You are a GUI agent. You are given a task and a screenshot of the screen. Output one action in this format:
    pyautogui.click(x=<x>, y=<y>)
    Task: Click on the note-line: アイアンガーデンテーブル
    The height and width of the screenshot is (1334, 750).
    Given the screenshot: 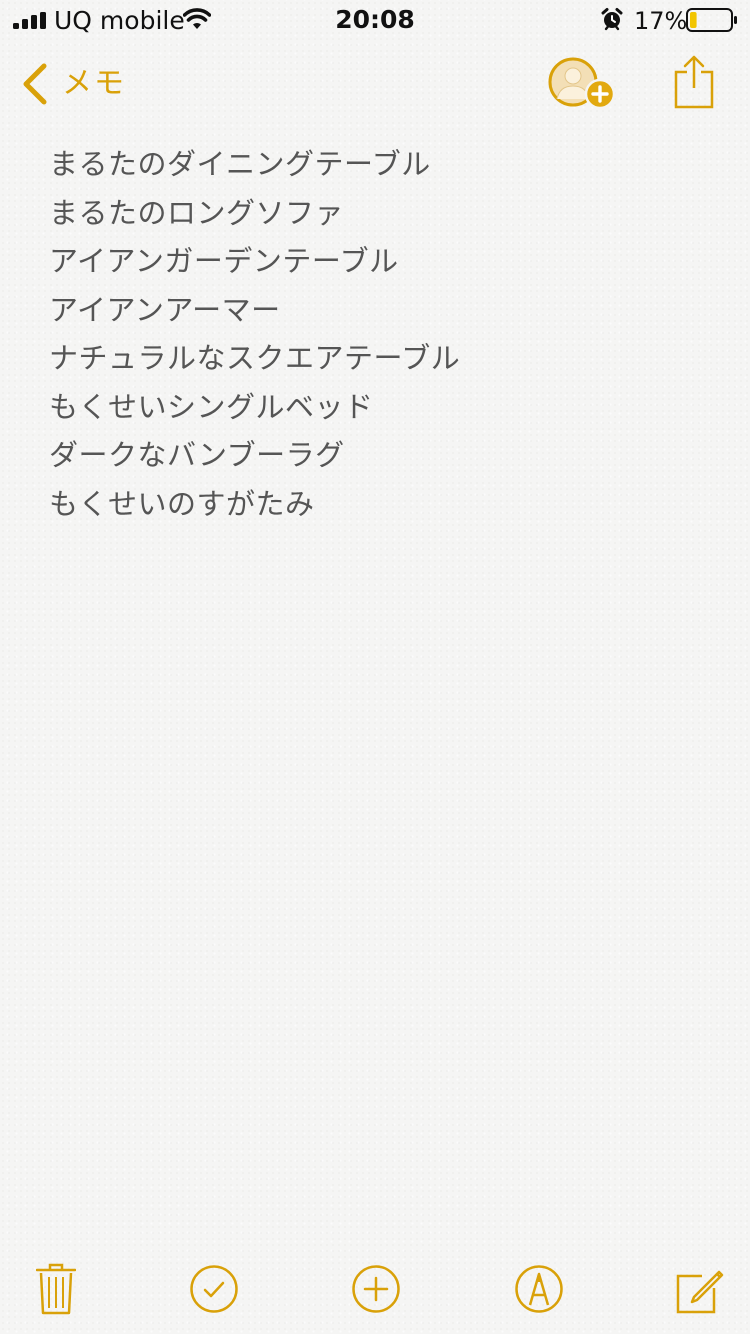 What is the action you would take?
    pyautogui.click(x=379, y=261)
    